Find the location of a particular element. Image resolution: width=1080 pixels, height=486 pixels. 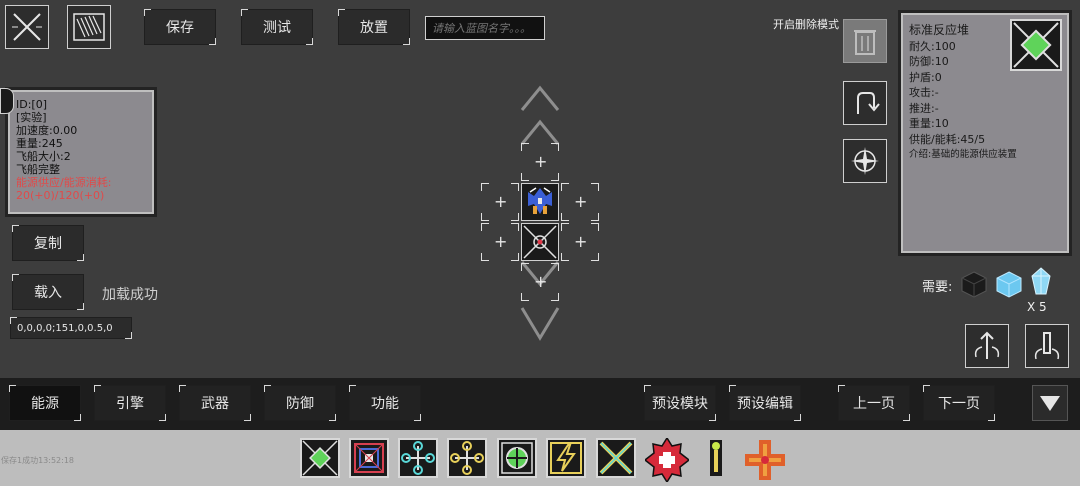

cockpit-icon is located at coordinates (540, 200).